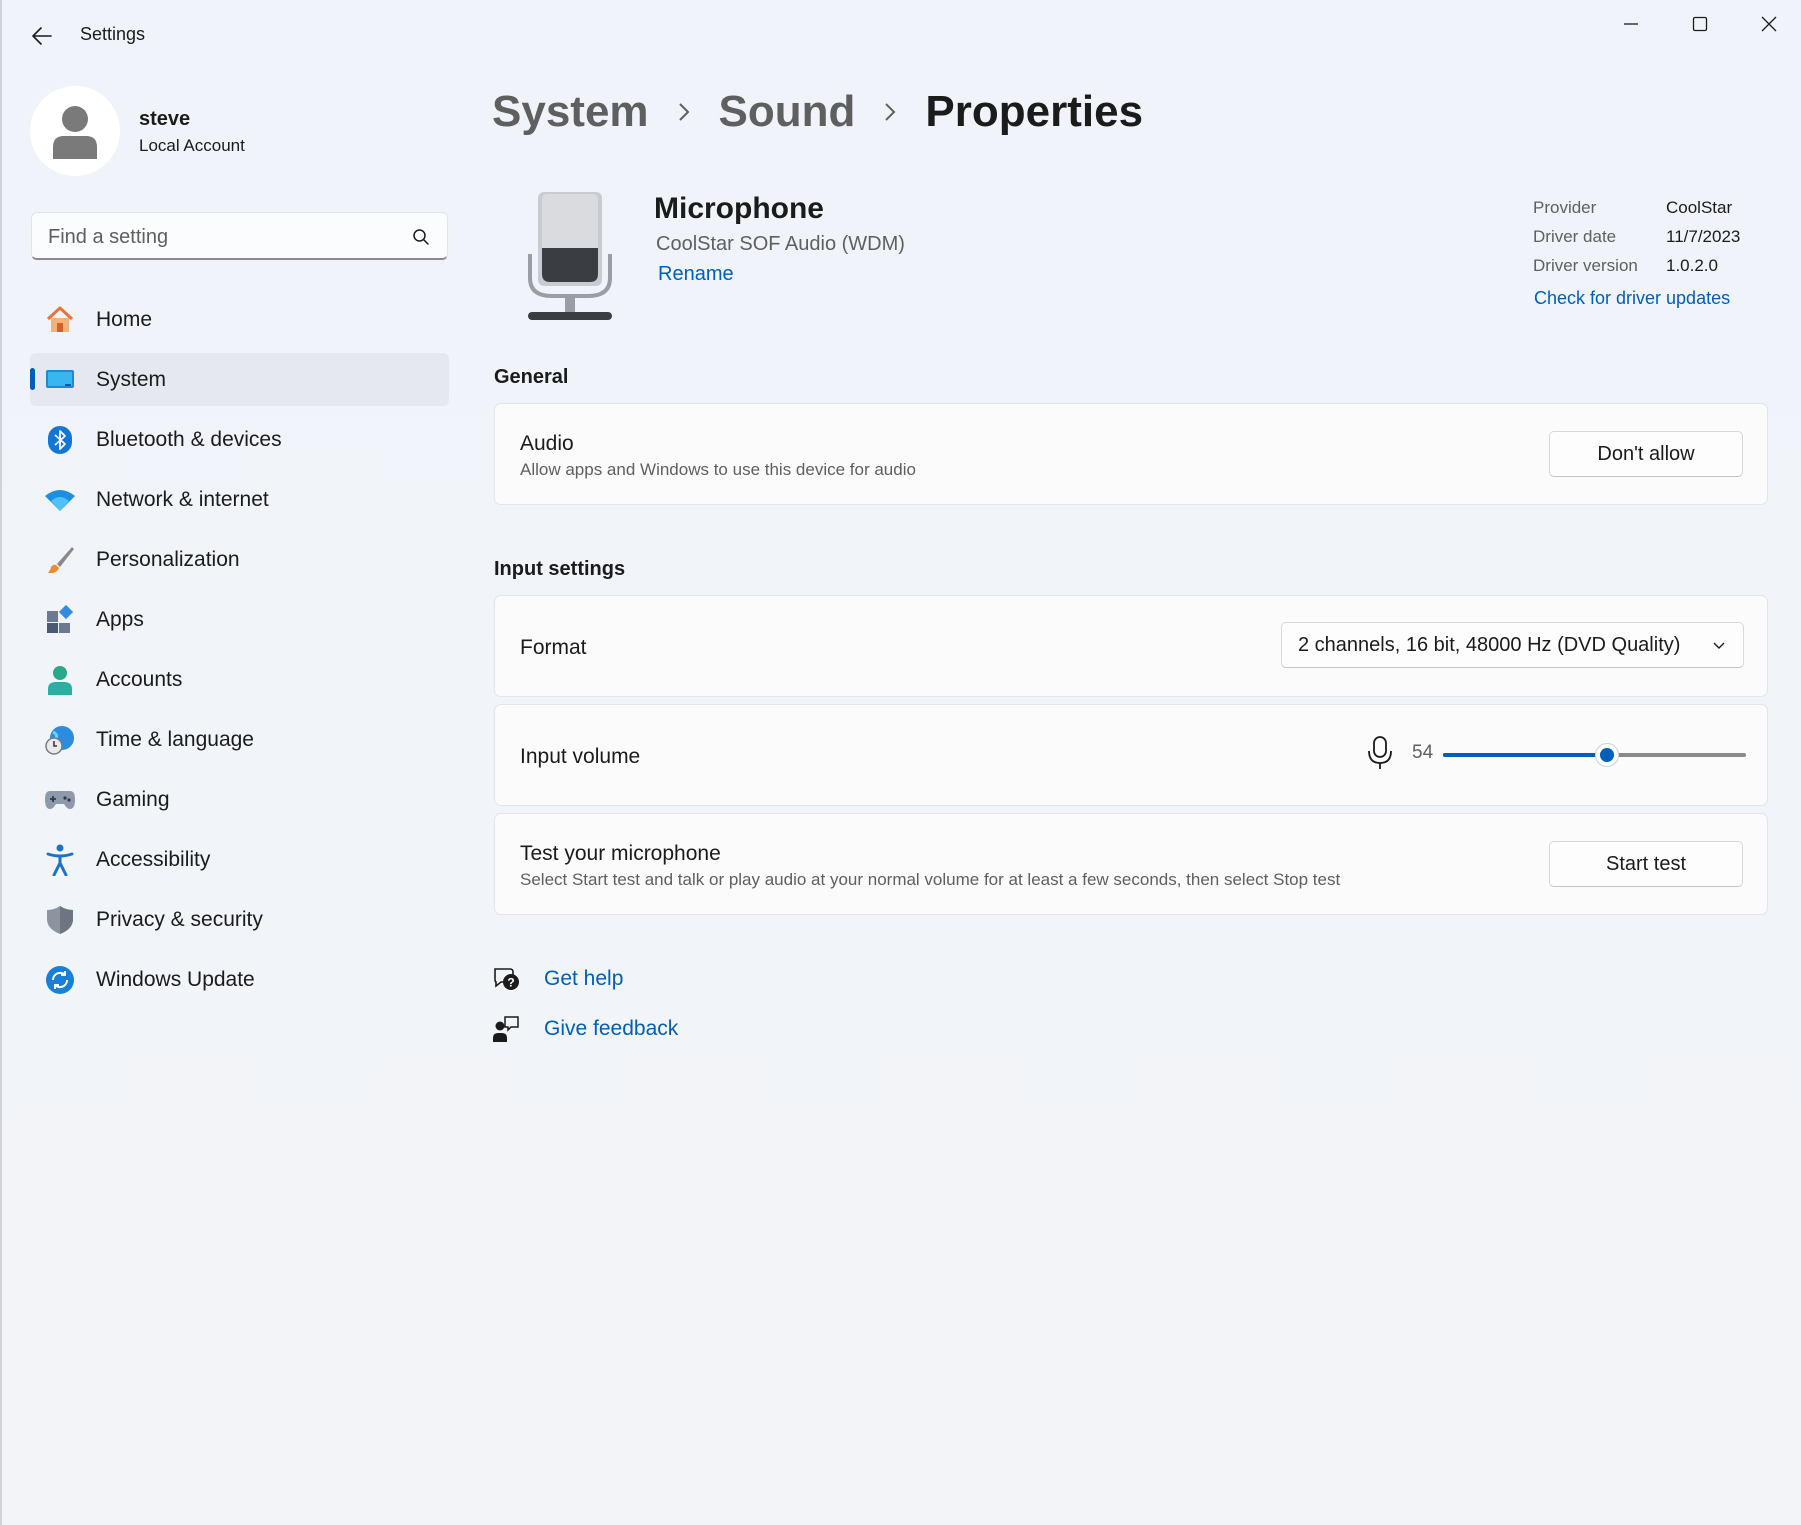 Image resolution: width=1801 pixels, height=1525 pixels. Describe the element at coordinates (32, 379) in the screenshot. I see `selection-indicator` at that location.